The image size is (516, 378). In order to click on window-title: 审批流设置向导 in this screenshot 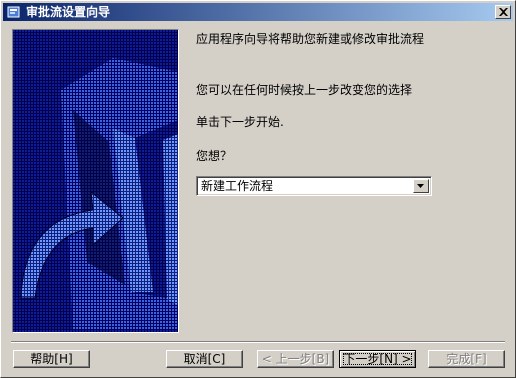, I will do `click(68, 12)`.